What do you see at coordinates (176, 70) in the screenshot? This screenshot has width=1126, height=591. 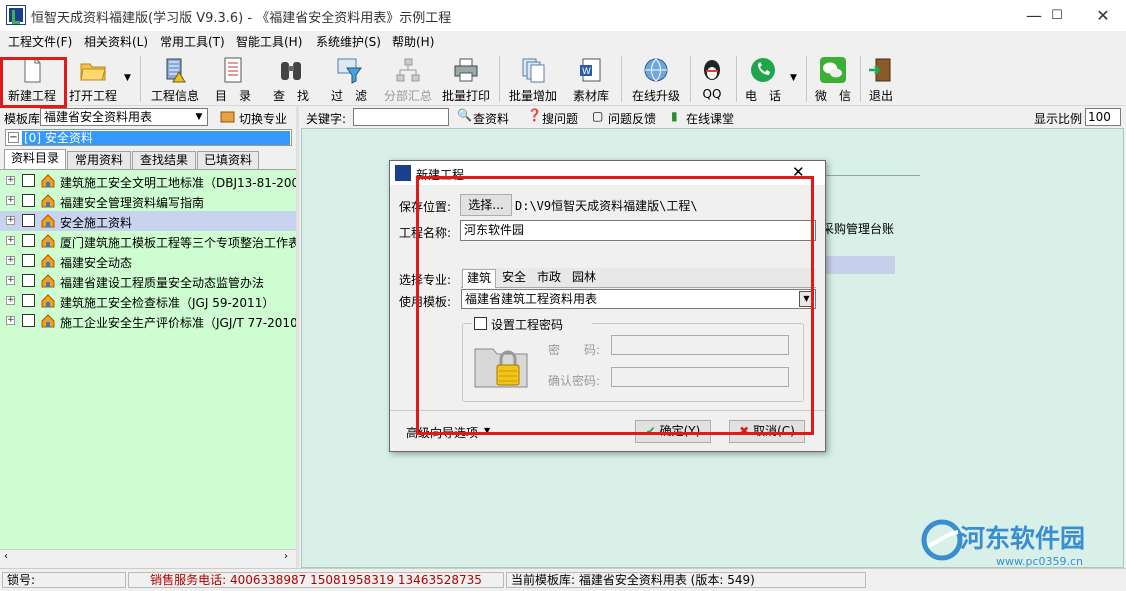 I see `building-warning-icon` at bounding box center [176, 70].